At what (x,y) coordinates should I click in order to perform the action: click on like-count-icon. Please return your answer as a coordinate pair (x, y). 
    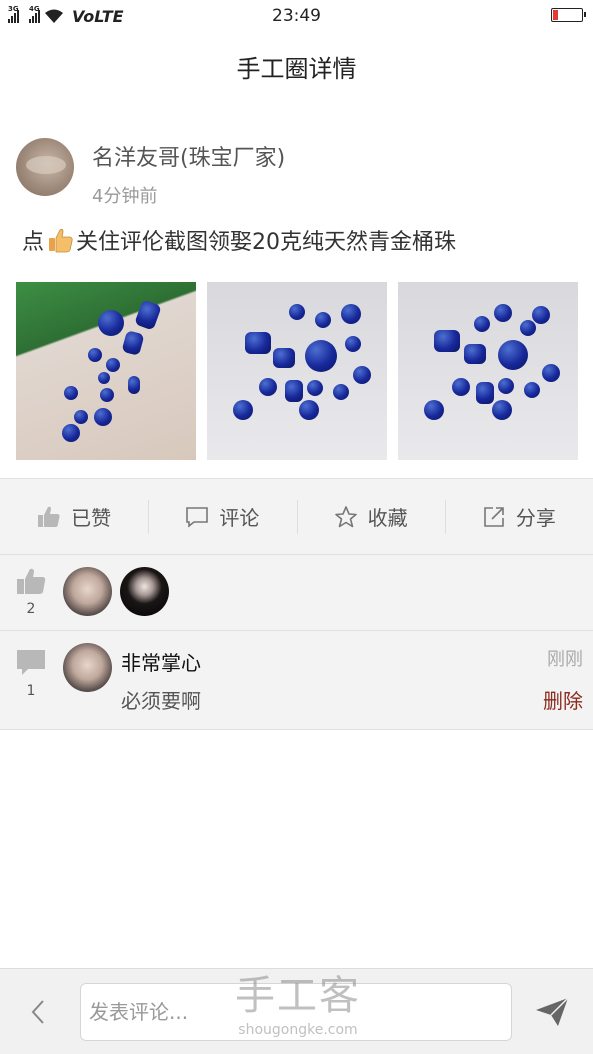
    Looking at the image, I should click on (31, 581).